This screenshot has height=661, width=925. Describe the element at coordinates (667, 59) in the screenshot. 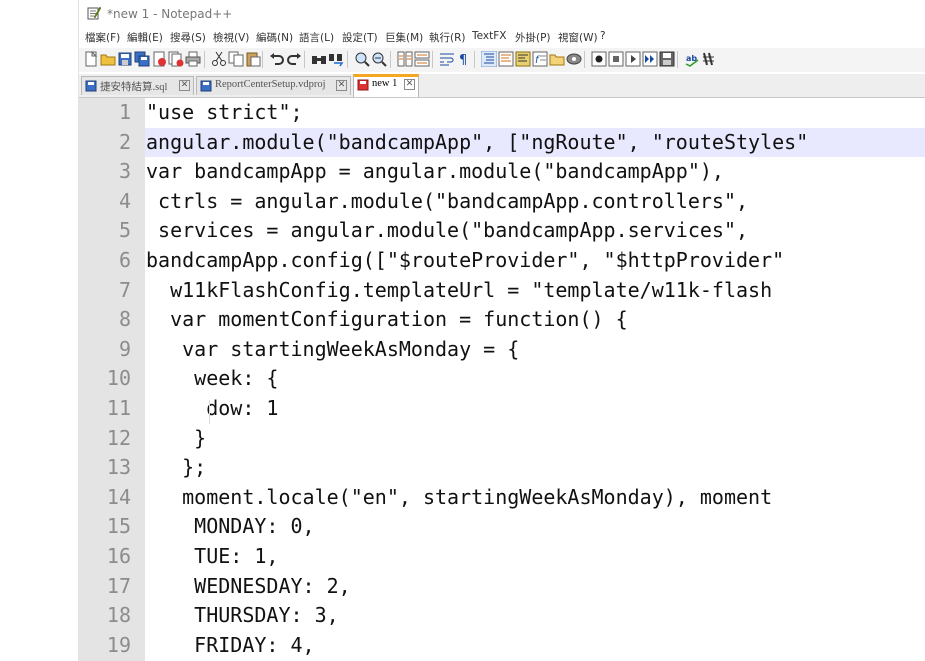

I see `save-macro-button` at that location.